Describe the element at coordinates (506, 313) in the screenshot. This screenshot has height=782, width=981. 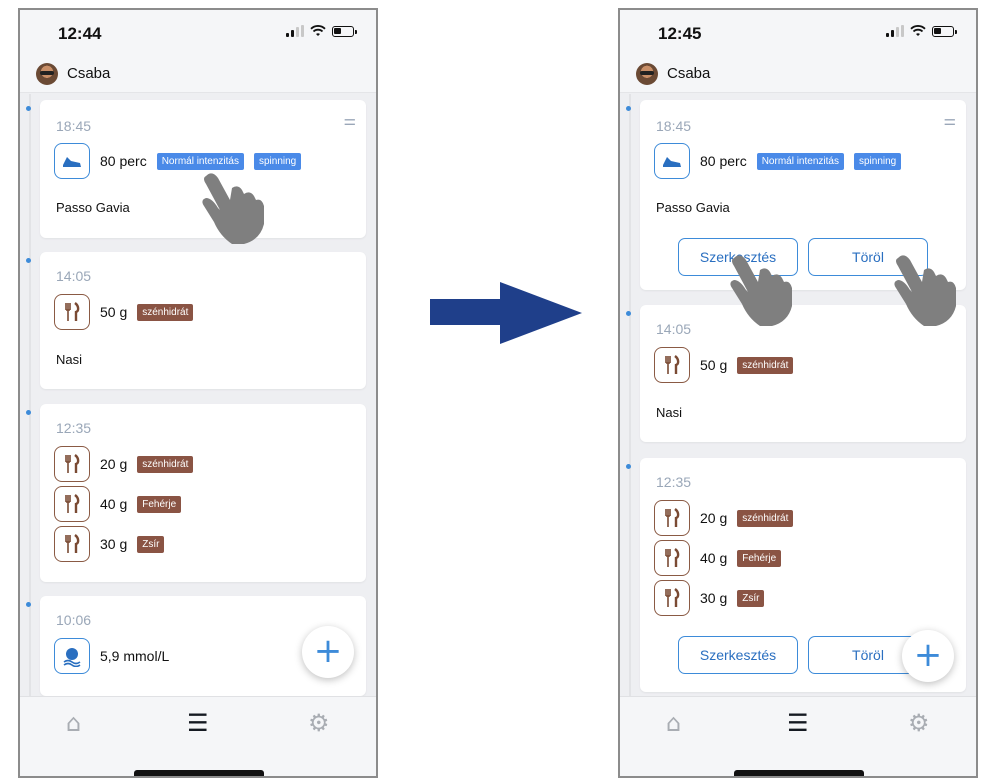
I see `transition-arrow-icon` at that location.